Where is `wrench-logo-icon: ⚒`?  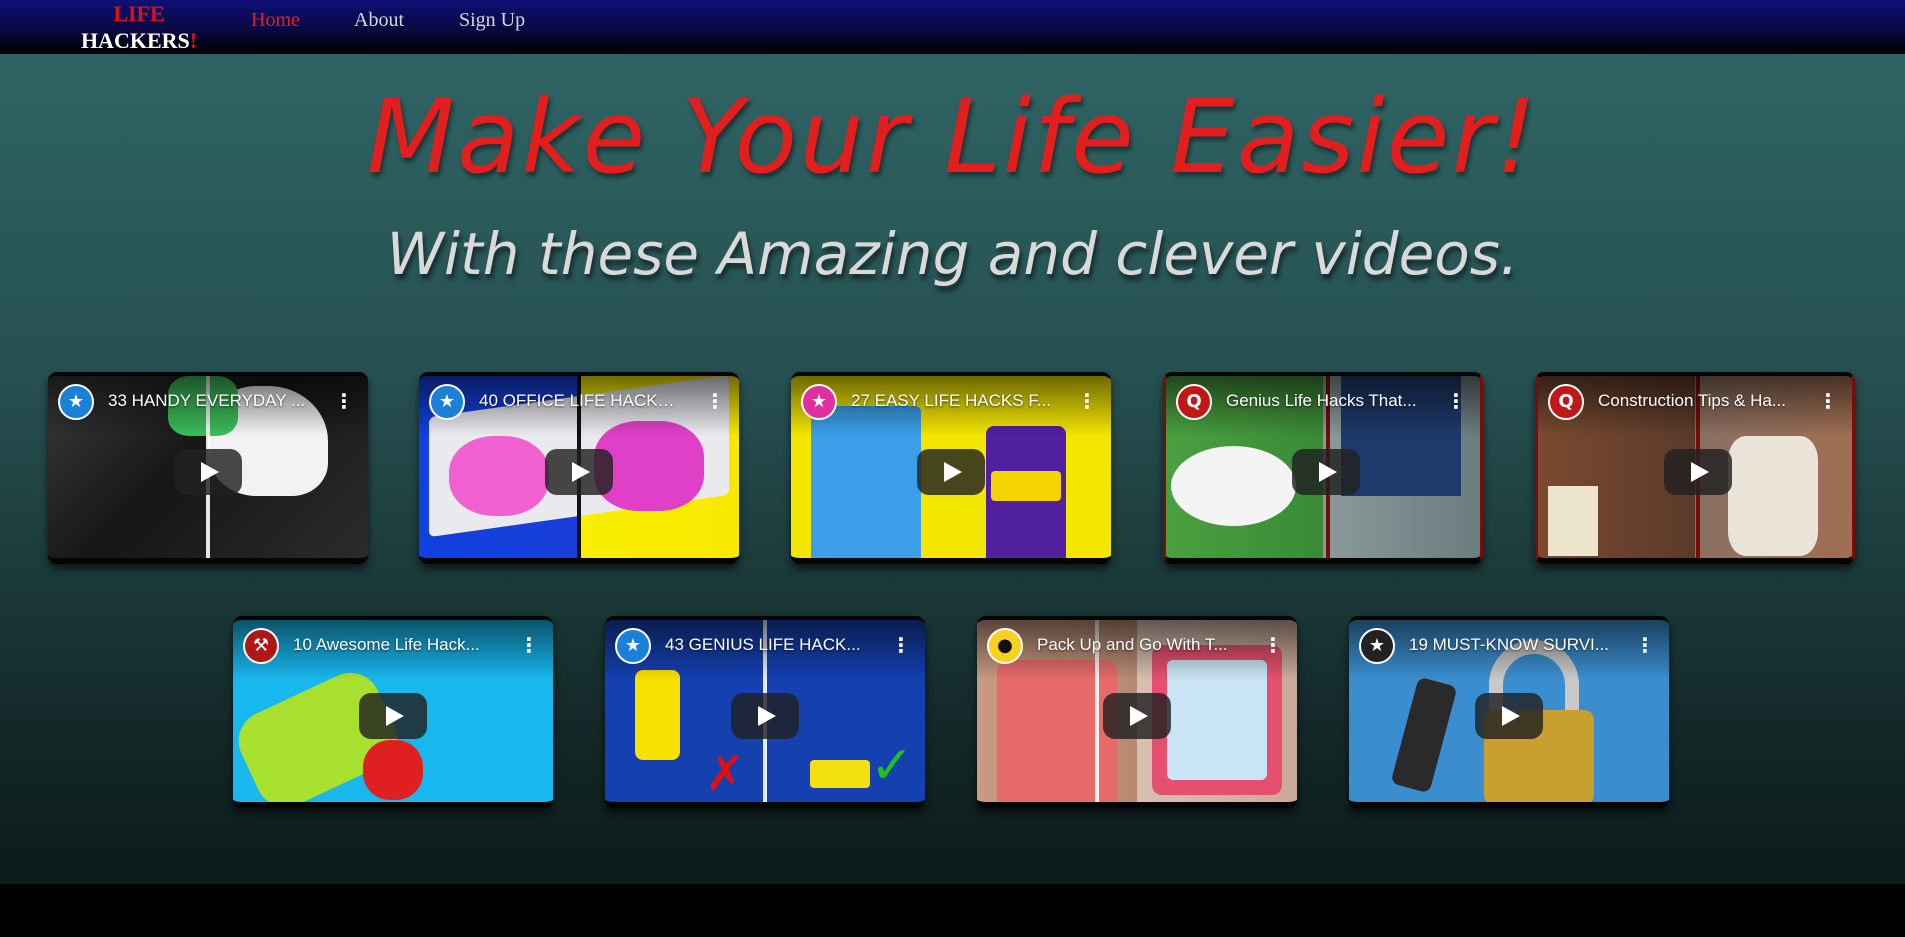 wrench-logo-icon: ⚒ is located at coordinates (261, 646).